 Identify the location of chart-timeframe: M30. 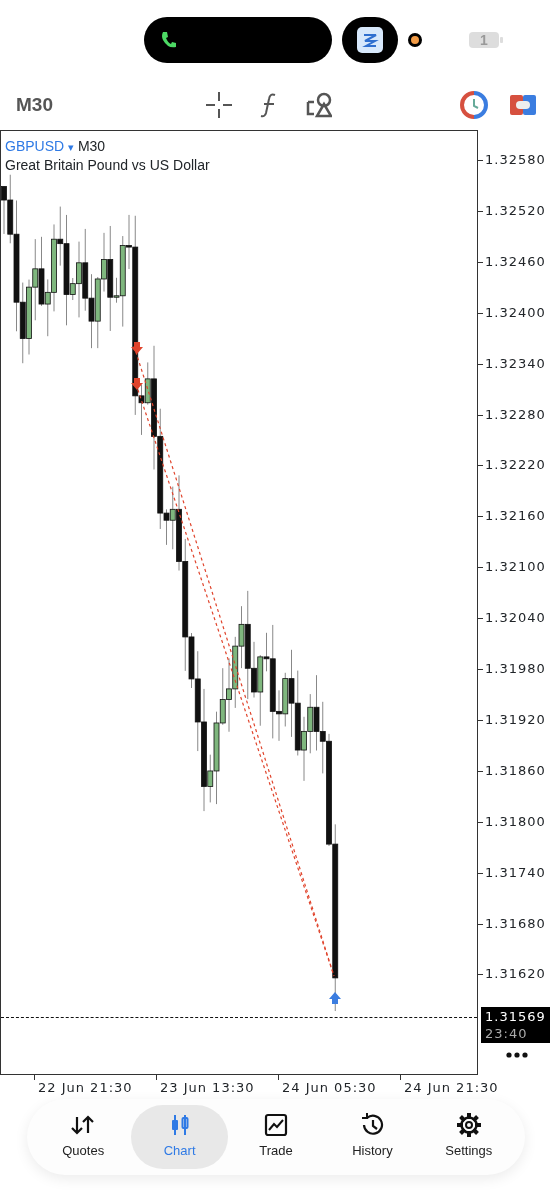
(91, 146).